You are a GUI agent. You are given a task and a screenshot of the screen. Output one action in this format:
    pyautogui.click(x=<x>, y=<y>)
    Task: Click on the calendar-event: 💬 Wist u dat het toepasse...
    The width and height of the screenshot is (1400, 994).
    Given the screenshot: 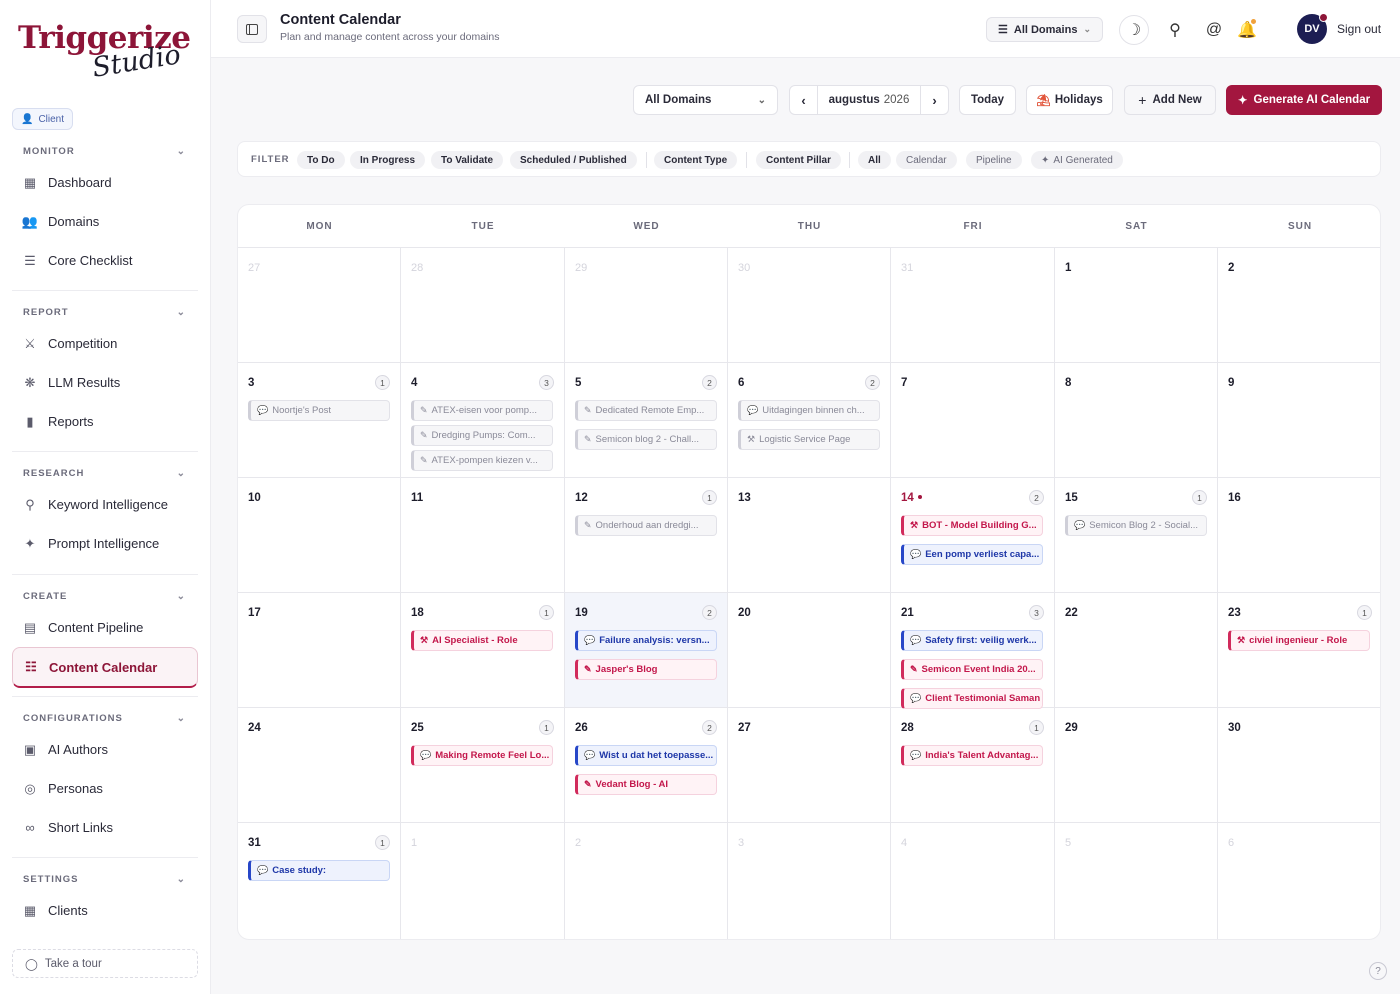 What is the action you would take?
    pyautogui.click(x=646, y=755)
    